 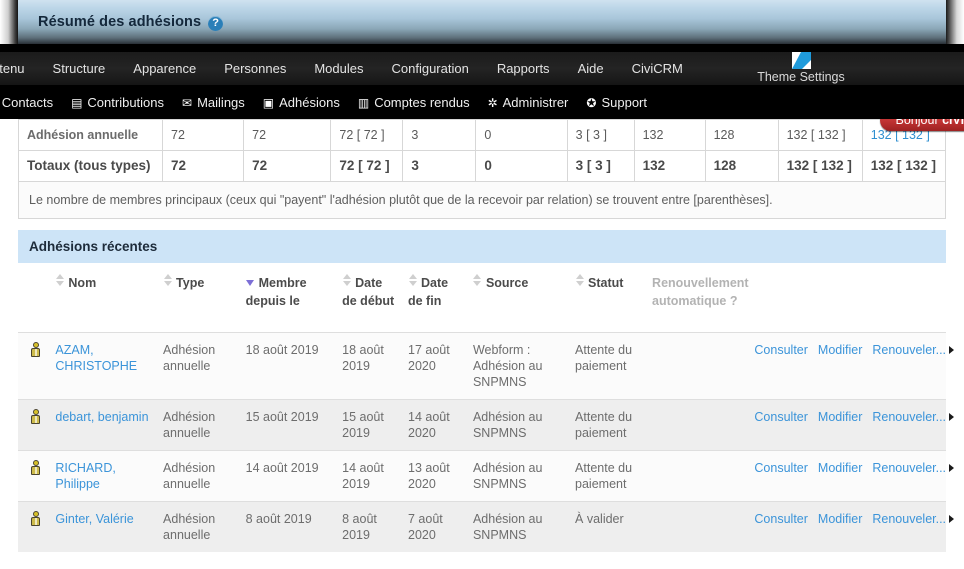 I want to click on col-type: Type, so click(x=200, y=298).